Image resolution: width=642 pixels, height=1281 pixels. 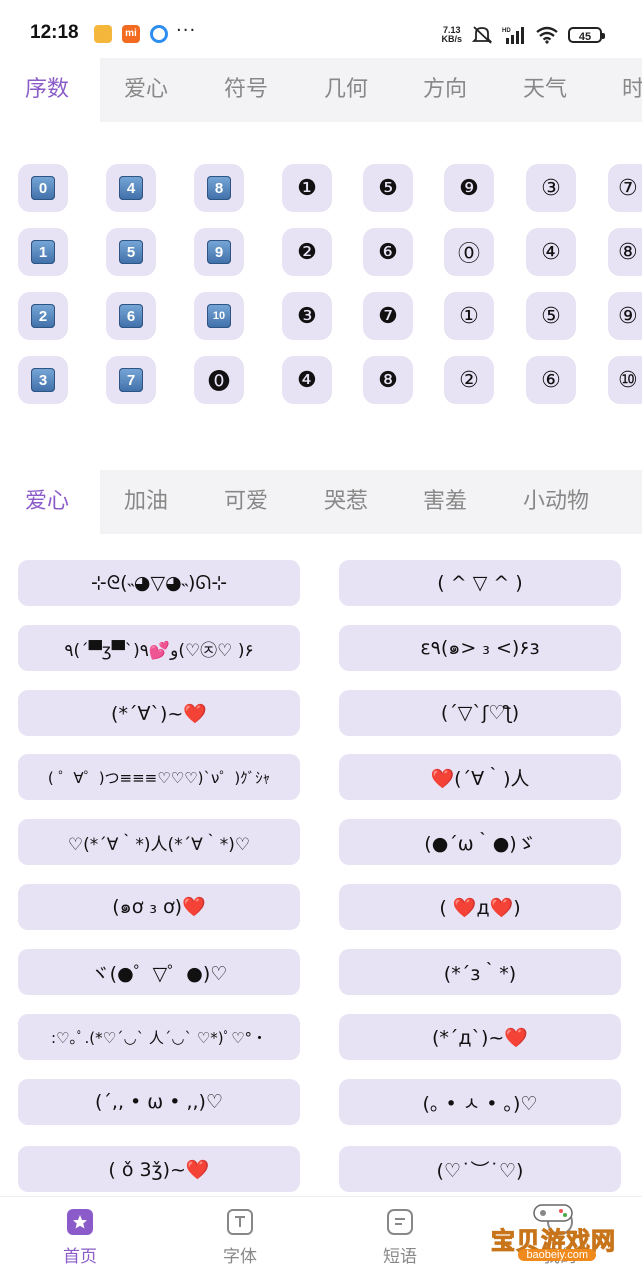 I want to click on symbol-tile: 0, so click(x=43, y=188).